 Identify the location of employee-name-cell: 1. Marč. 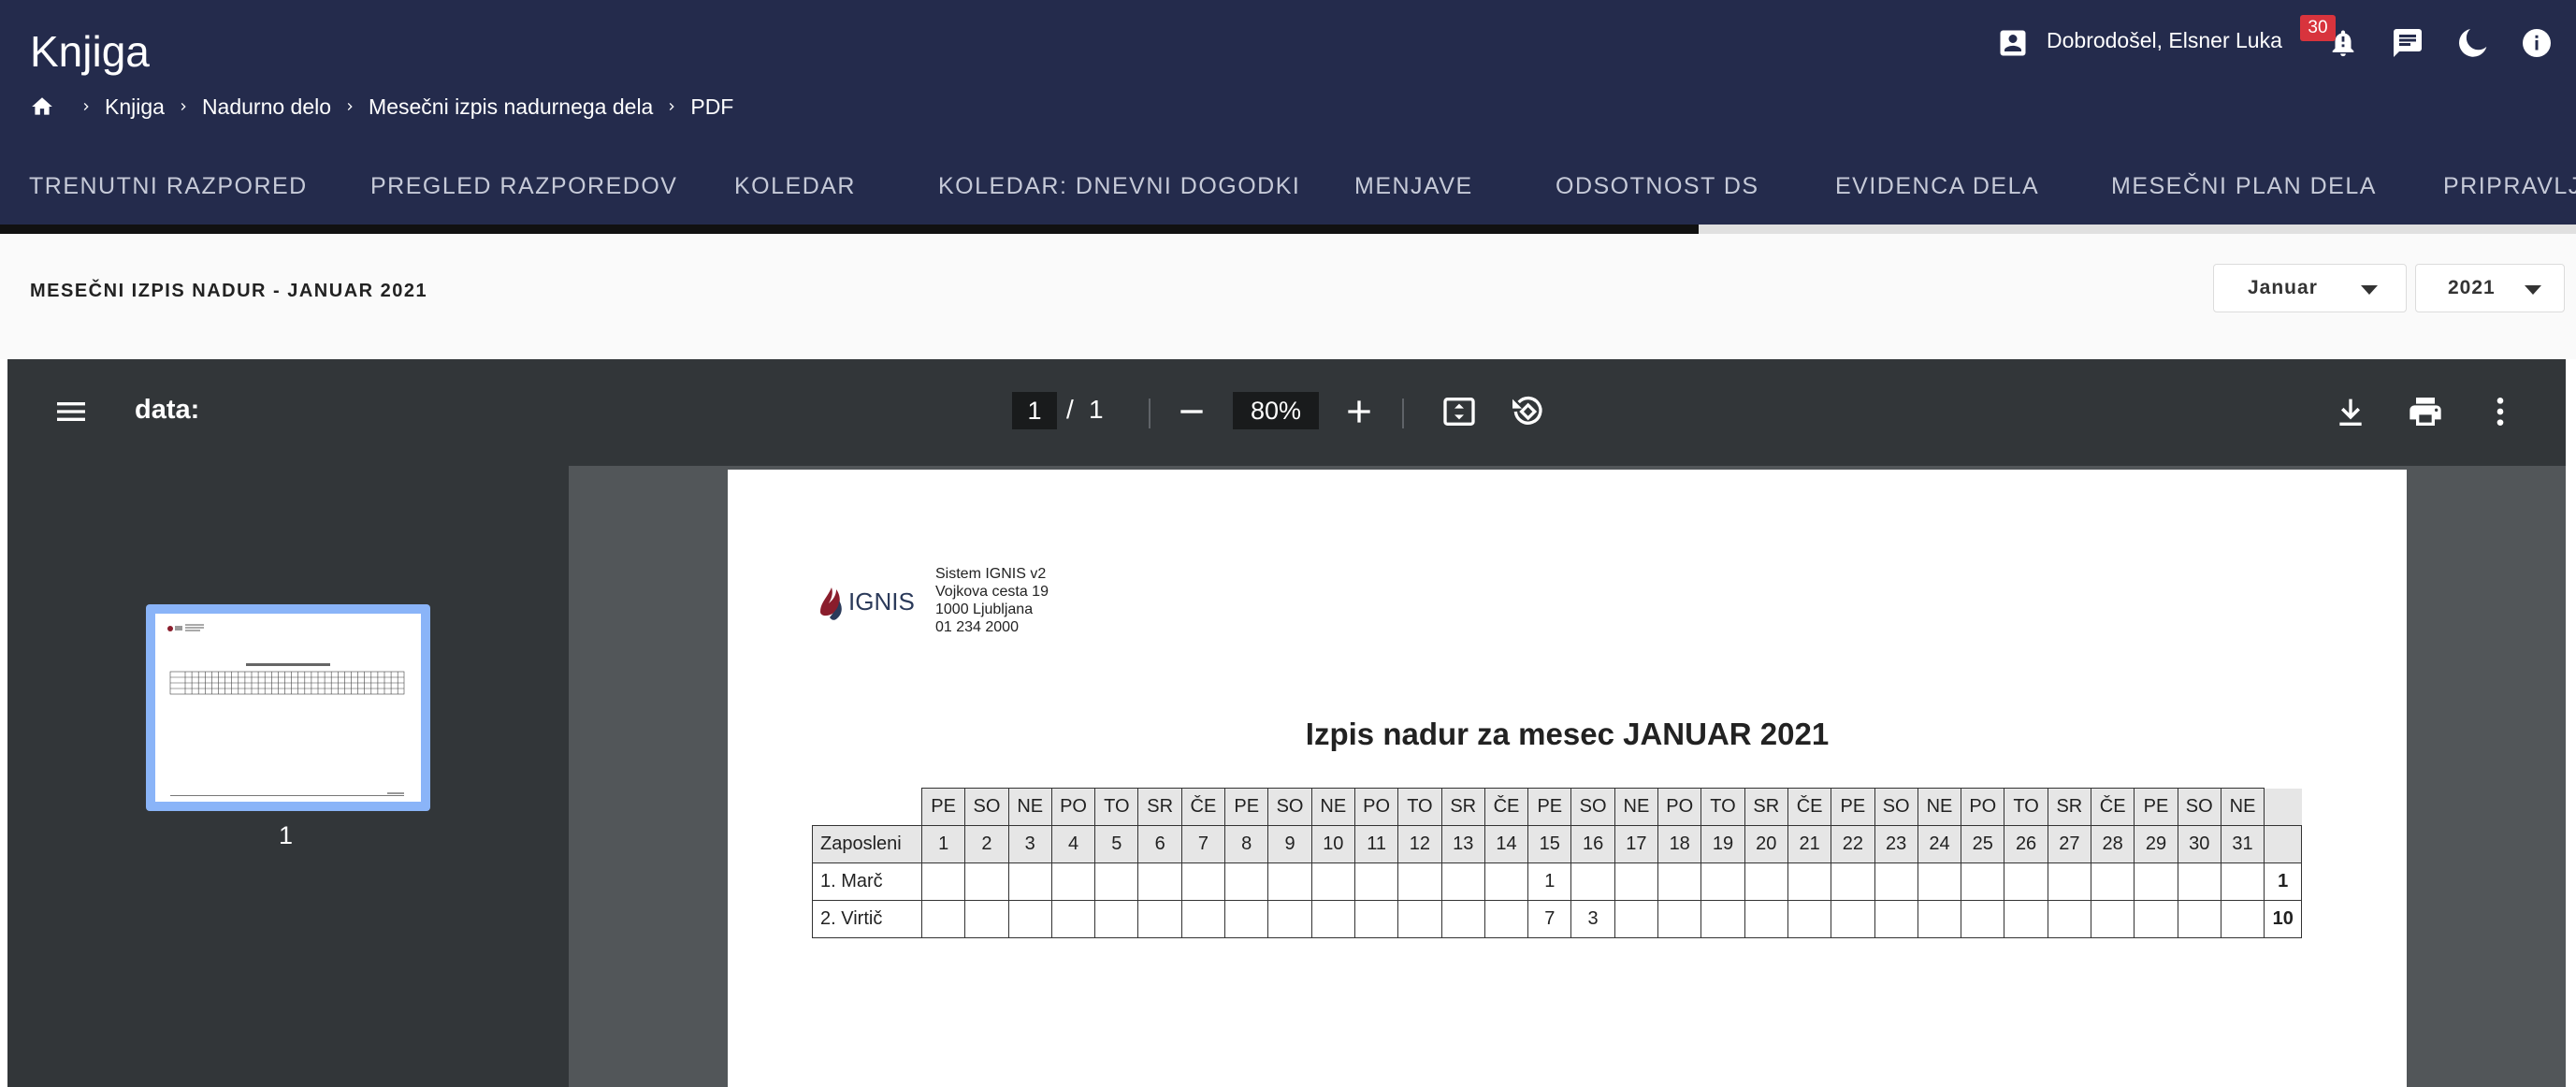
(867, 881).